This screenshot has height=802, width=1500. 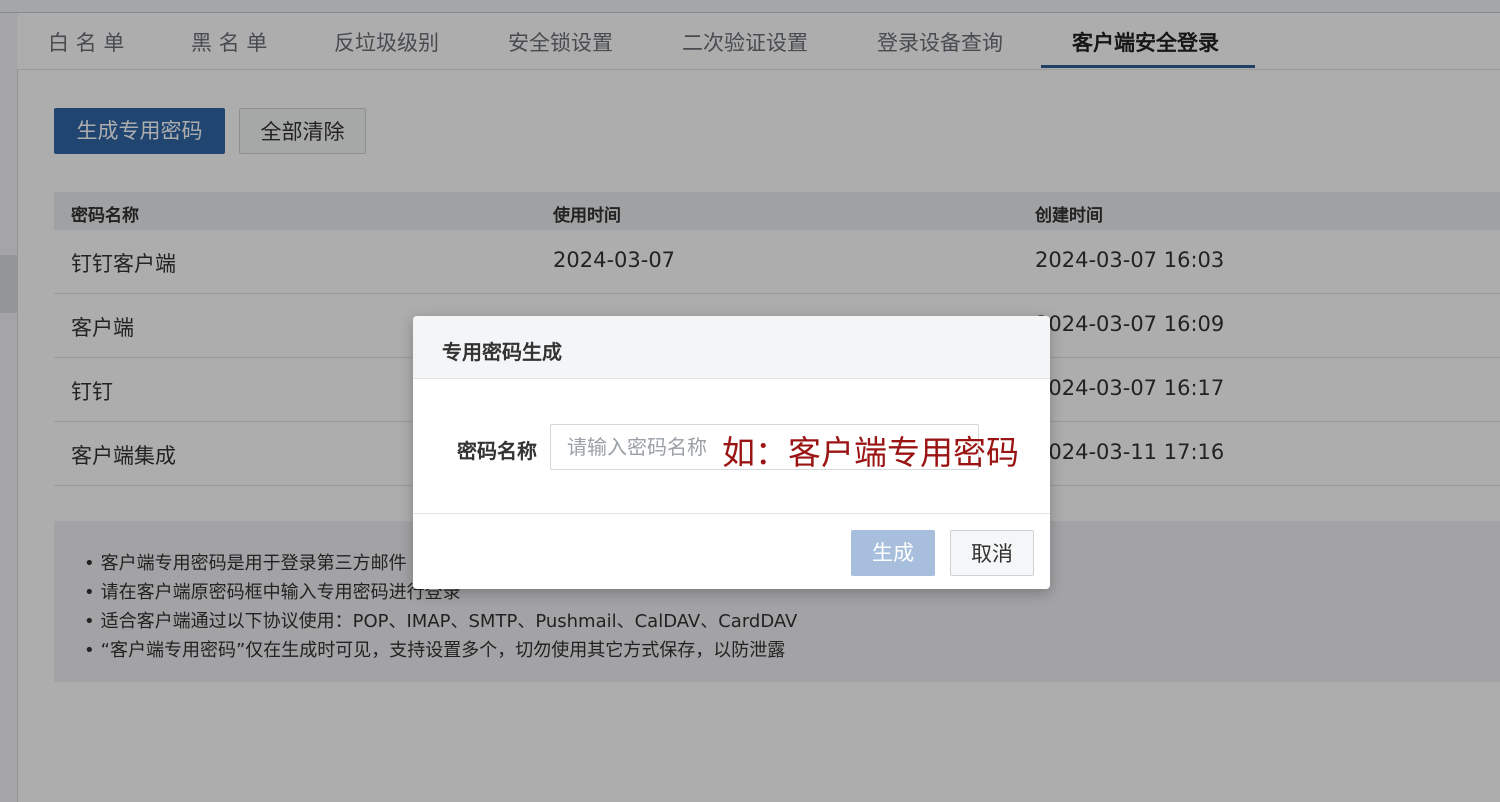 I want to click on dialog-generate-button: 生成, so click(x=893, y=553).